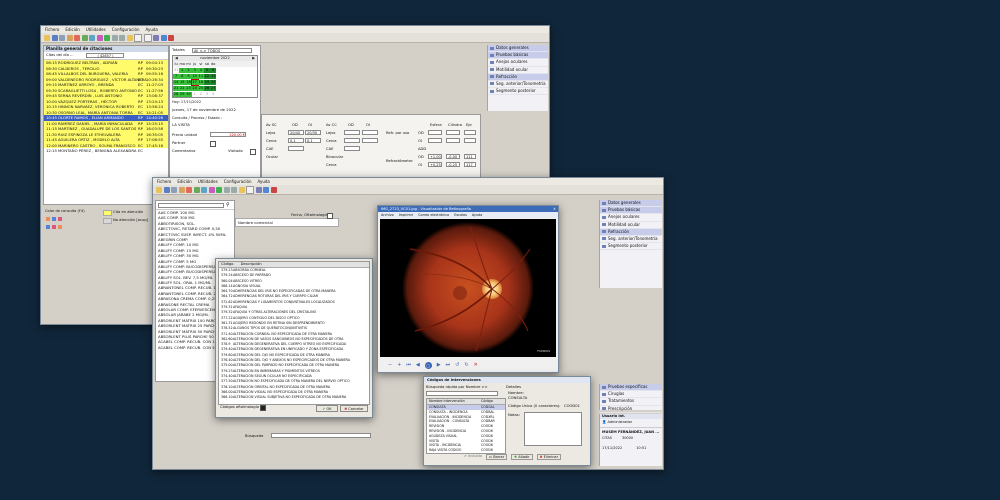 The height and width of the screenshot is (500, 1000). I want to click on diag-desc-header: Descripción, so click(248, 264).